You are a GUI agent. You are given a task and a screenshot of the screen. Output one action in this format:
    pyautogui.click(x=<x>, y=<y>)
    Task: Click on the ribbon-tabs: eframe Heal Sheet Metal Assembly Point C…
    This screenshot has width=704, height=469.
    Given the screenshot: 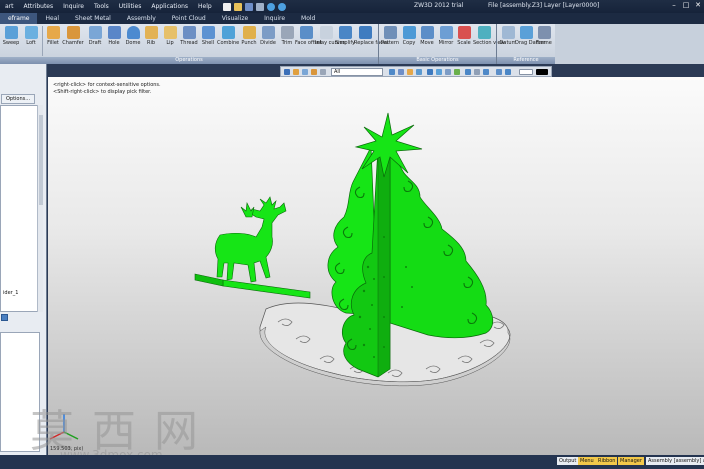 What is the action you would take?
    pyautogui.click(x=352, y=18)
    